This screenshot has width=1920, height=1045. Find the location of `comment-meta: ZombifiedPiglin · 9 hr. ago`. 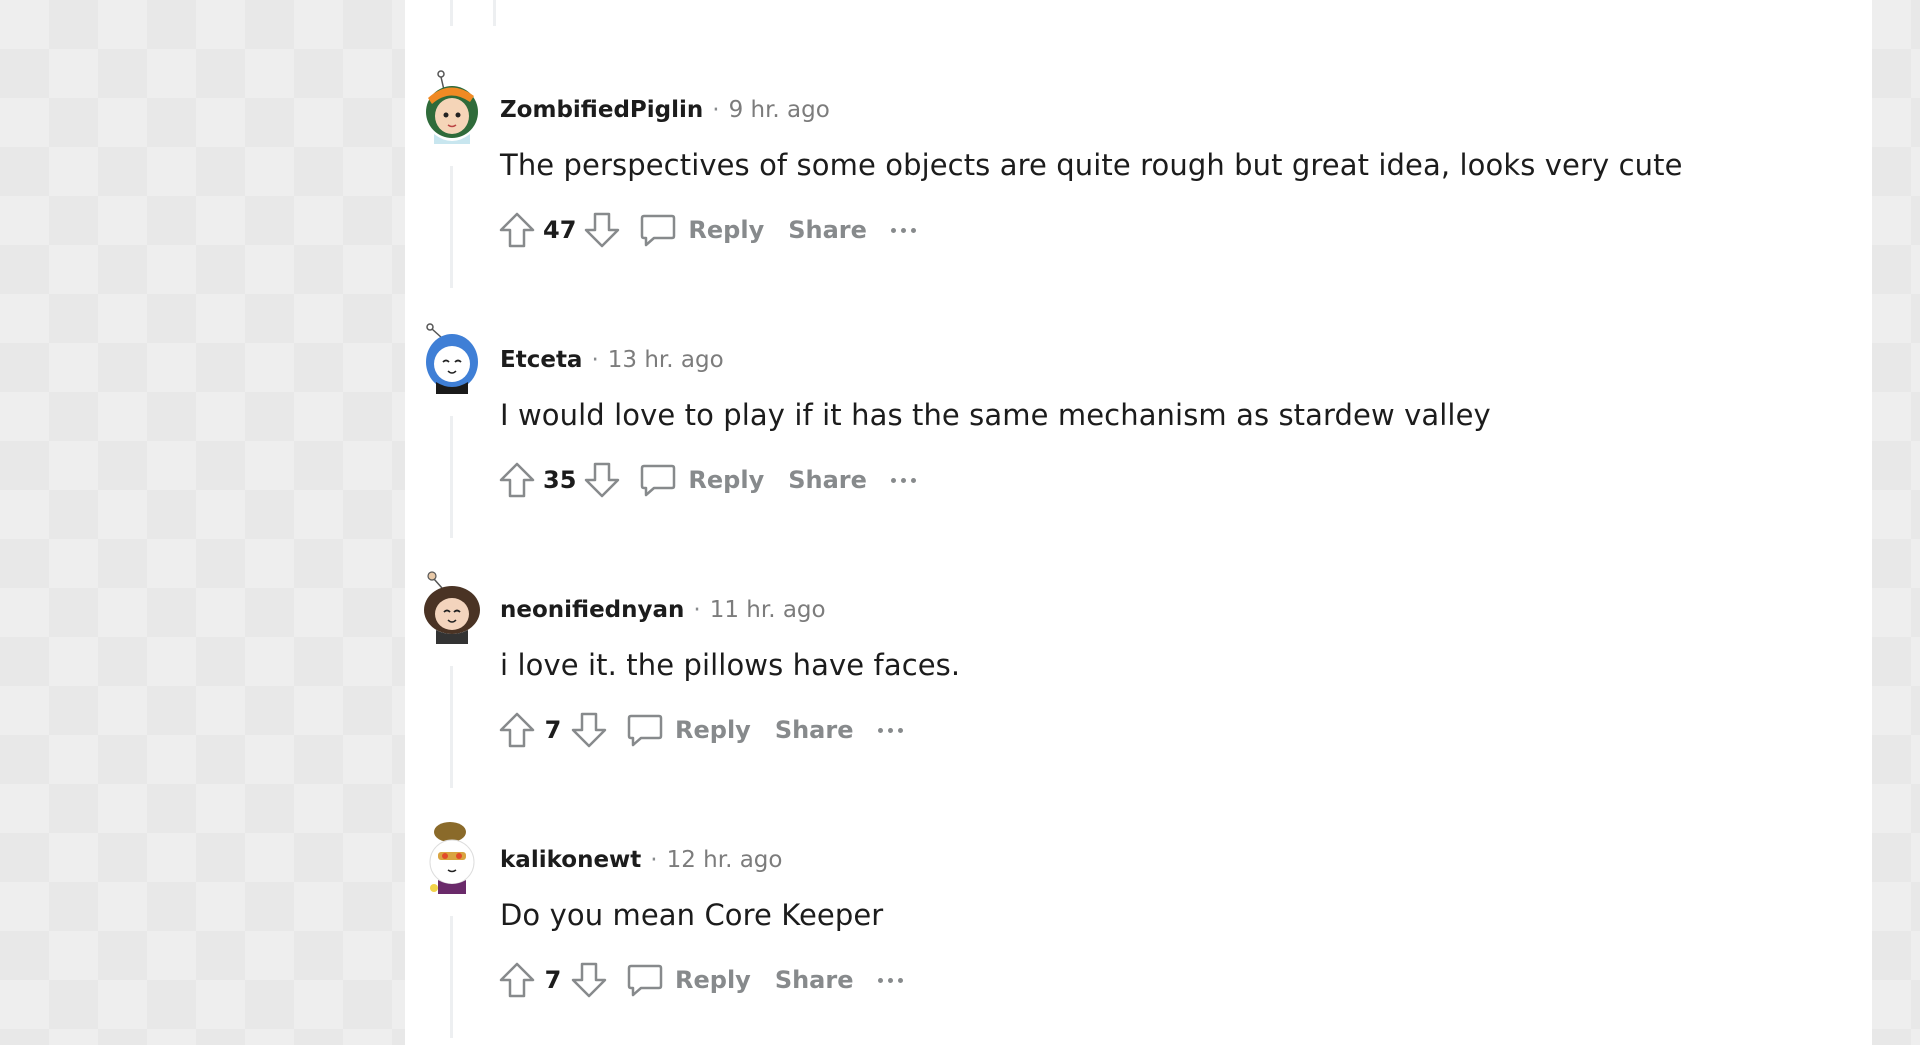

comment-meta: ZombifiedPiglin · 9 hr. ago is located at coordinates (665, 110).